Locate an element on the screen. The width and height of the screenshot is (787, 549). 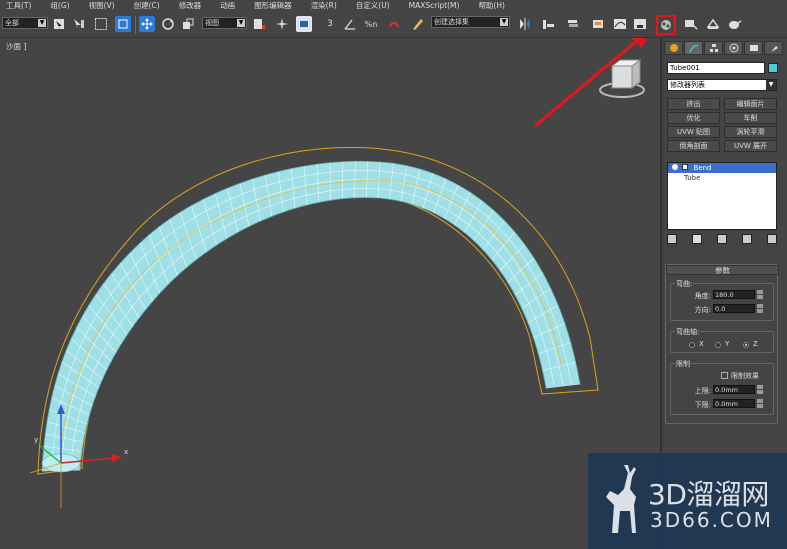
align-icon is located at coordinates (548, 24).